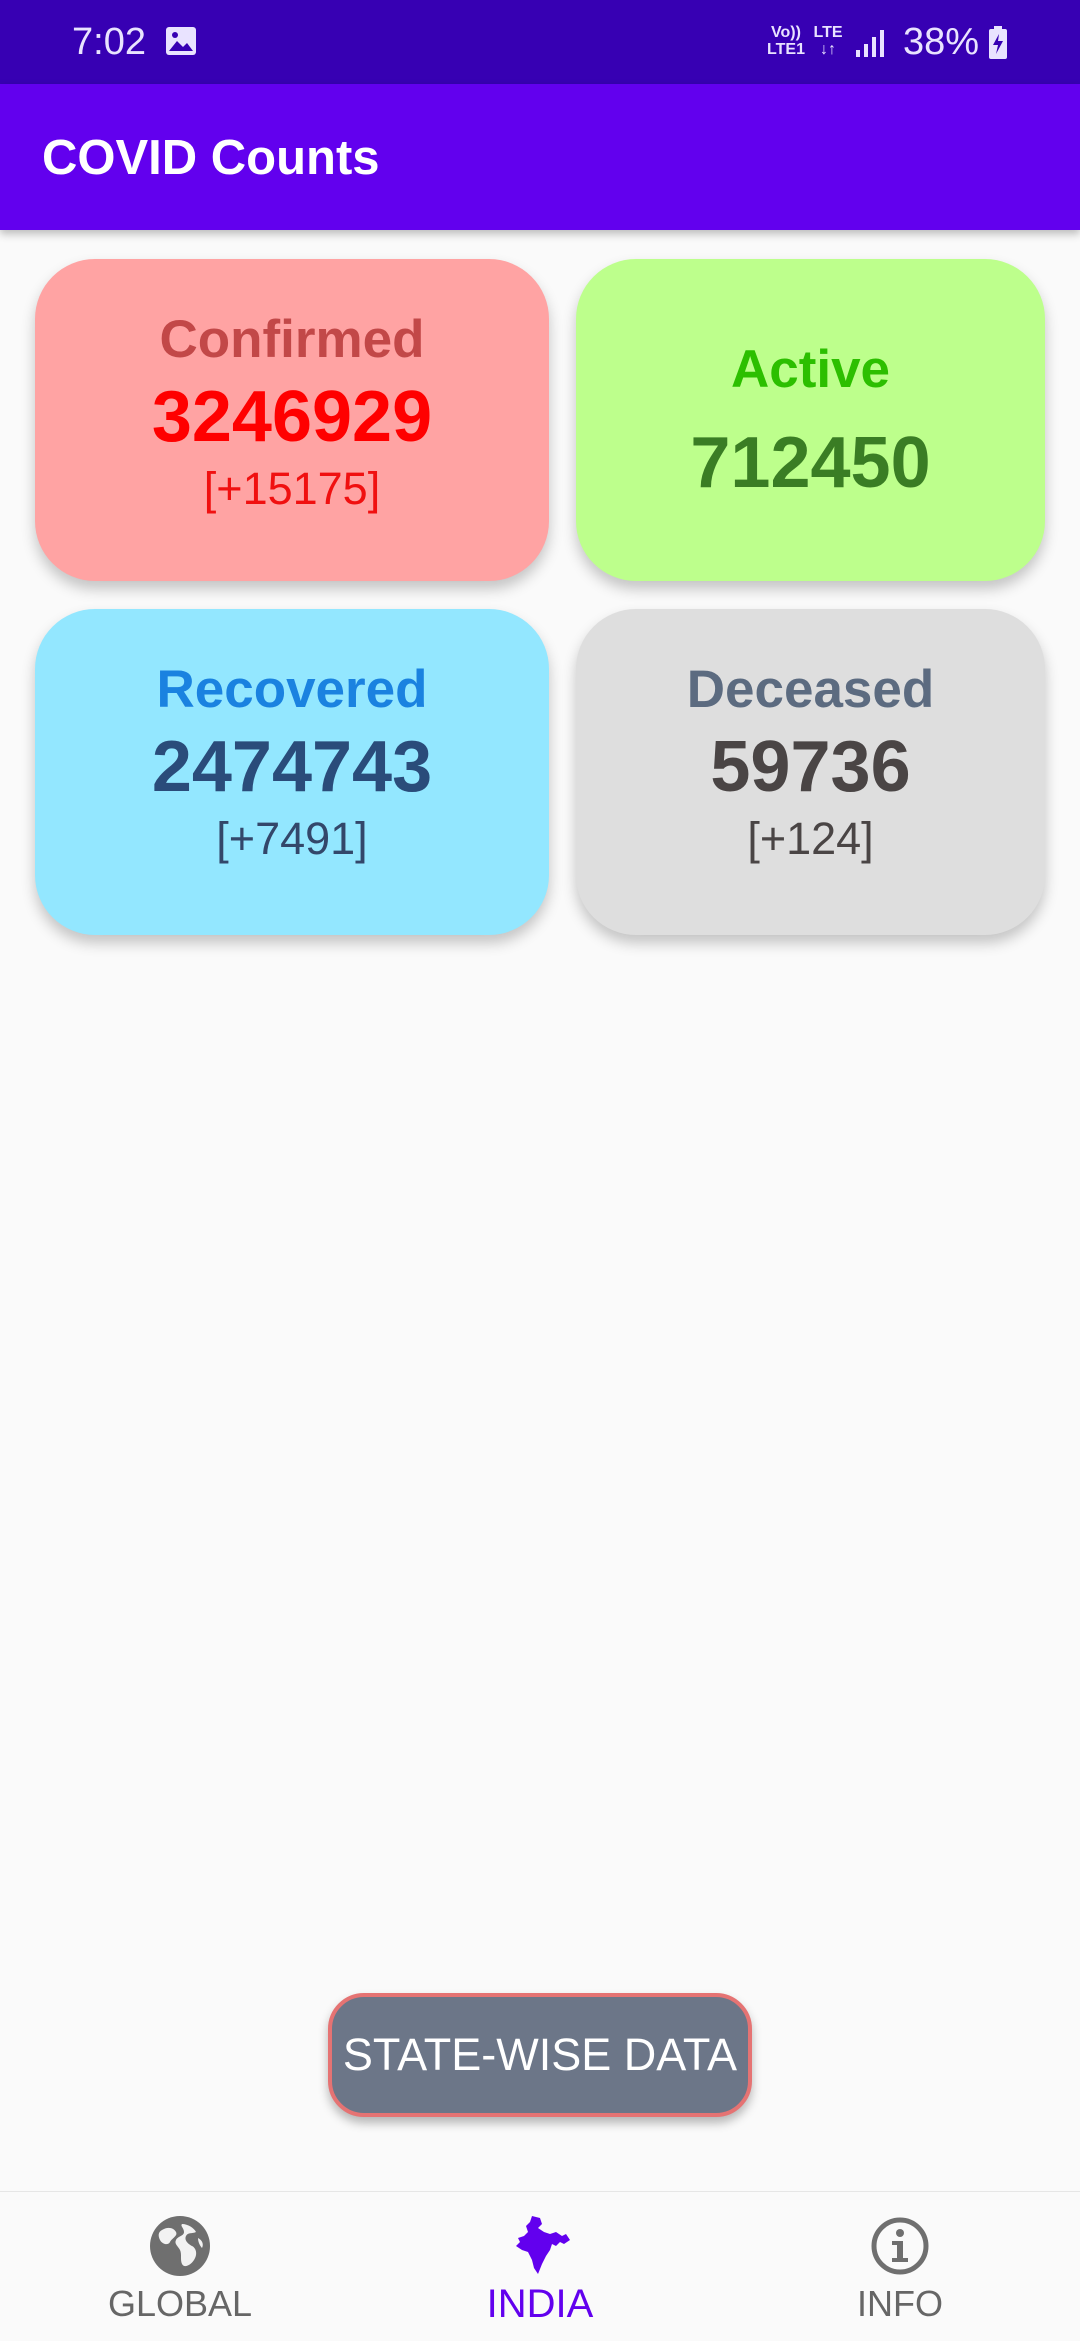 This screenshot has width=1080, height=2341. What do you see at coordinates (828, 32) in the screenshot?
I see `lte-label: LTE` at bounding box center [828, 32].